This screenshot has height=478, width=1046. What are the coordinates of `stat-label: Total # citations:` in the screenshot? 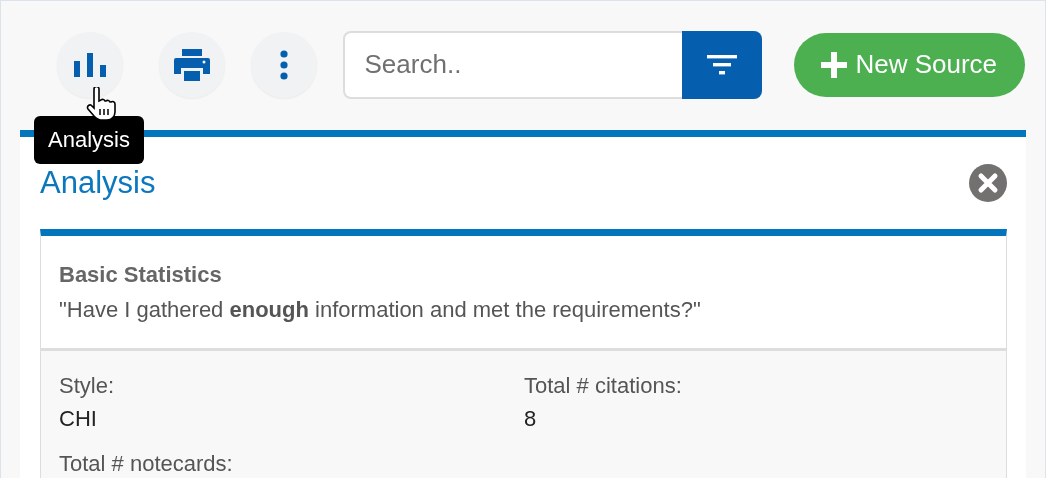 It's located at (603, 386).